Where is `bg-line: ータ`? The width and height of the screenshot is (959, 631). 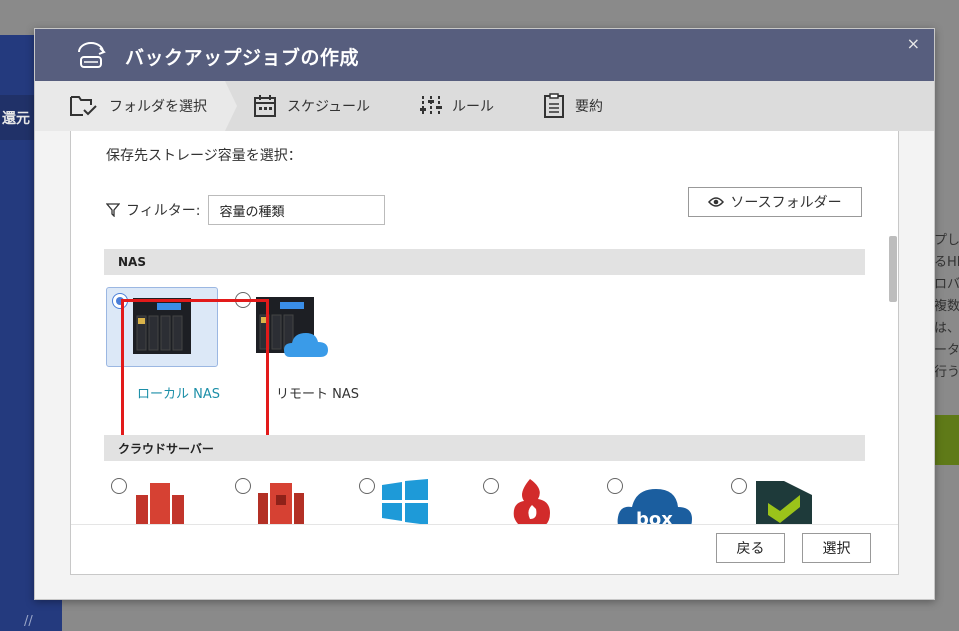 bg-line: ータ is located at coordinates (946, 350).